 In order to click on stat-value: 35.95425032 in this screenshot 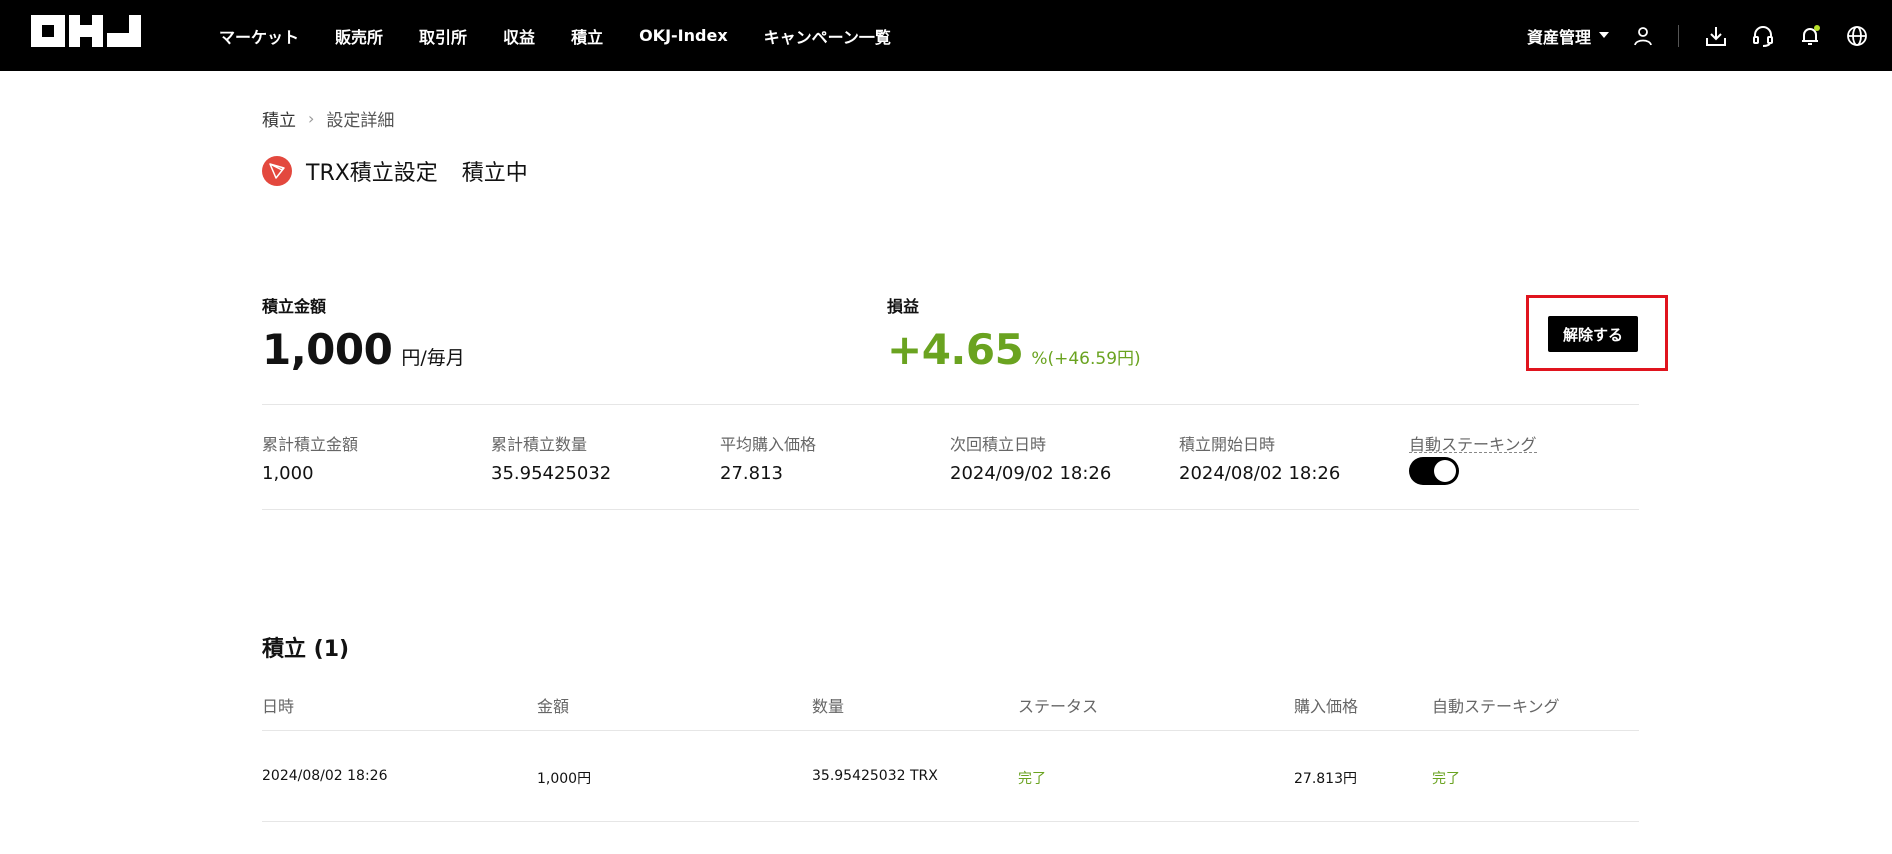, I will do `click(551, 473)`.